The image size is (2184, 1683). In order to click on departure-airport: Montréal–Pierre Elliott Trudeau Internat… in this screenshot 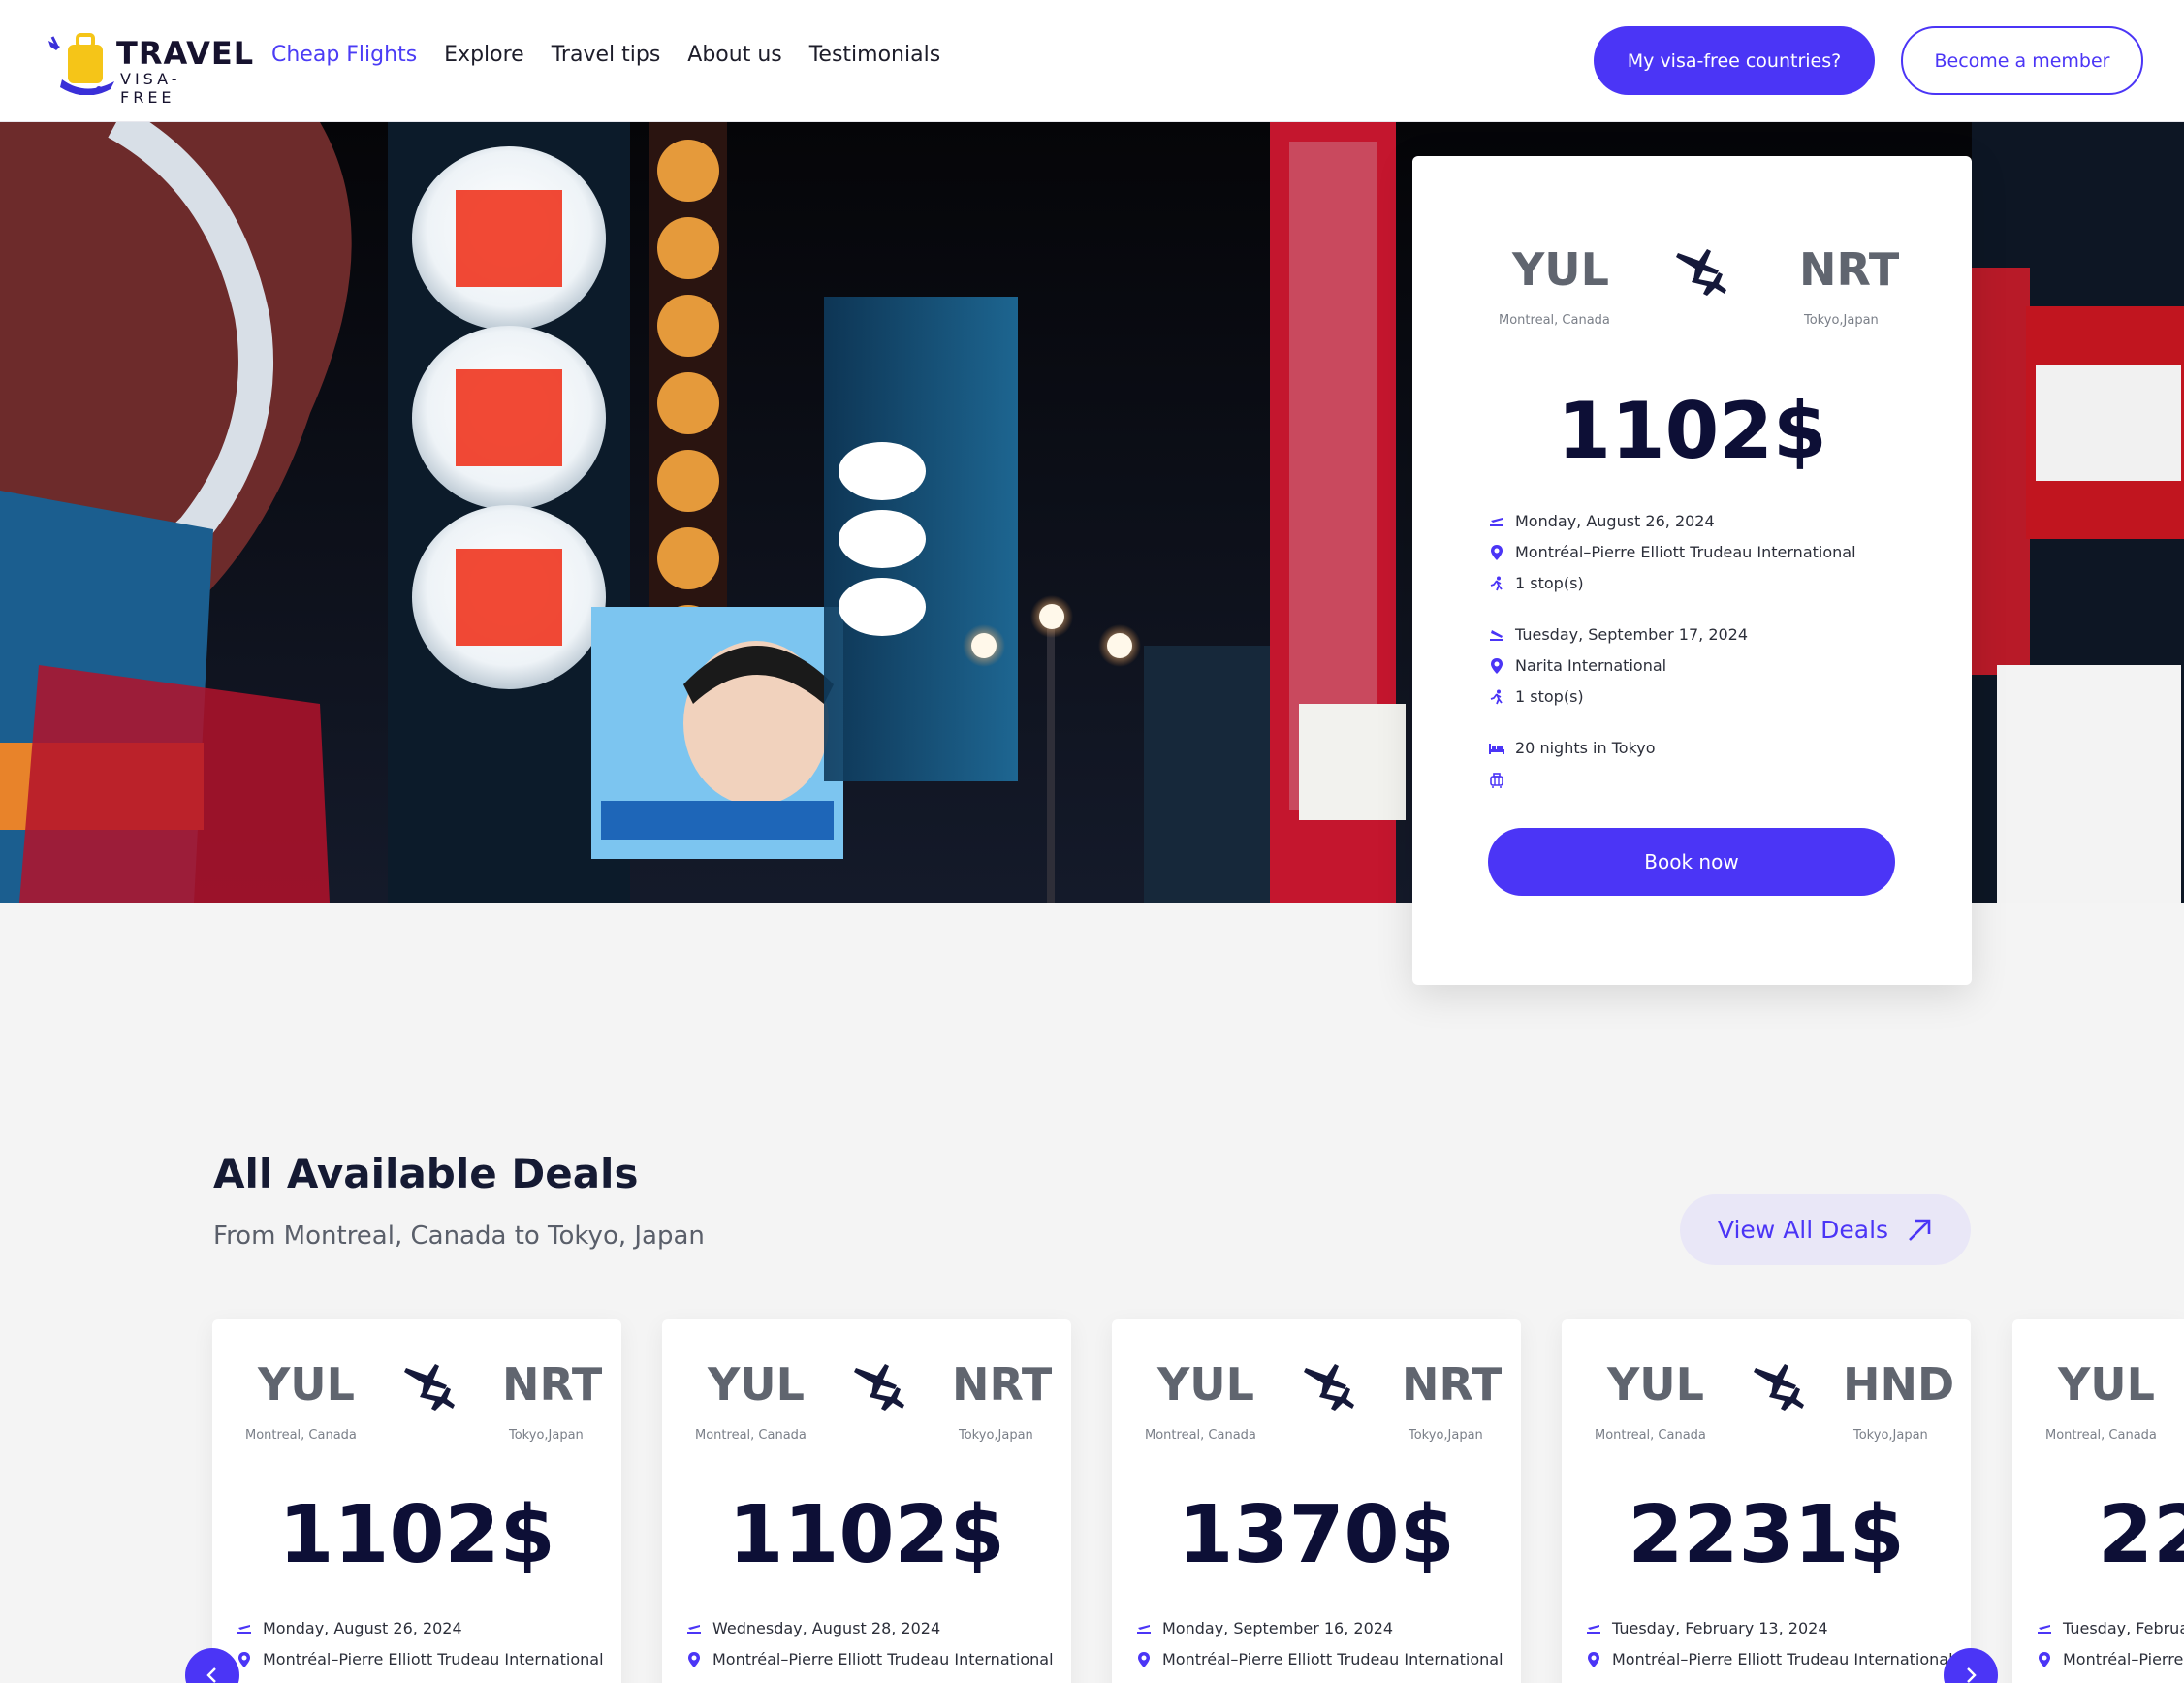, I will do `click(1686, 552)`.